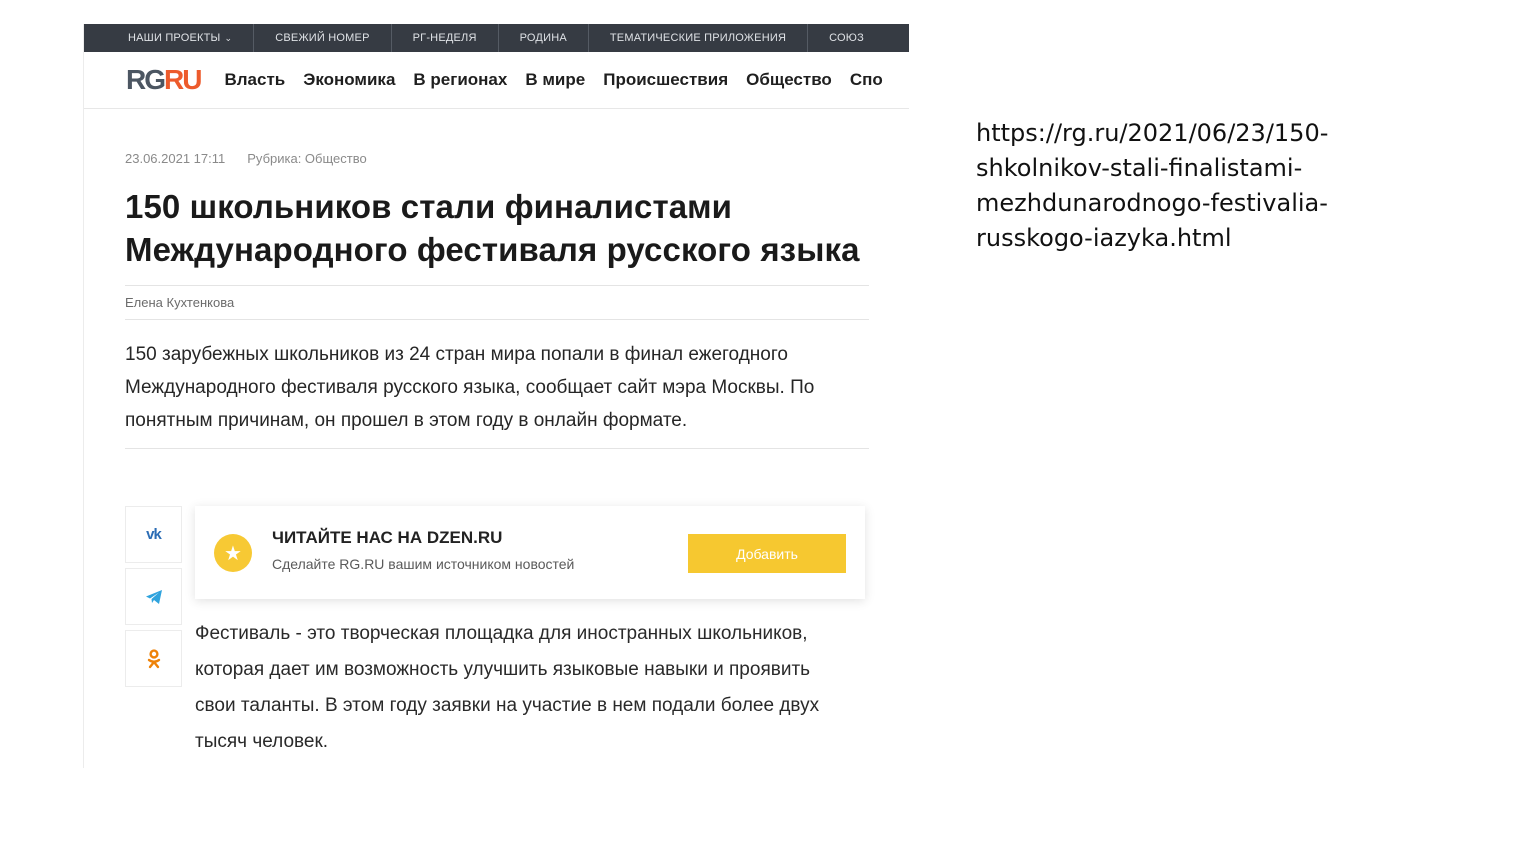 This screenshot has width=1533, height=864. I want to click on nav-item-incidents: Происшествия, so click(665, 80).